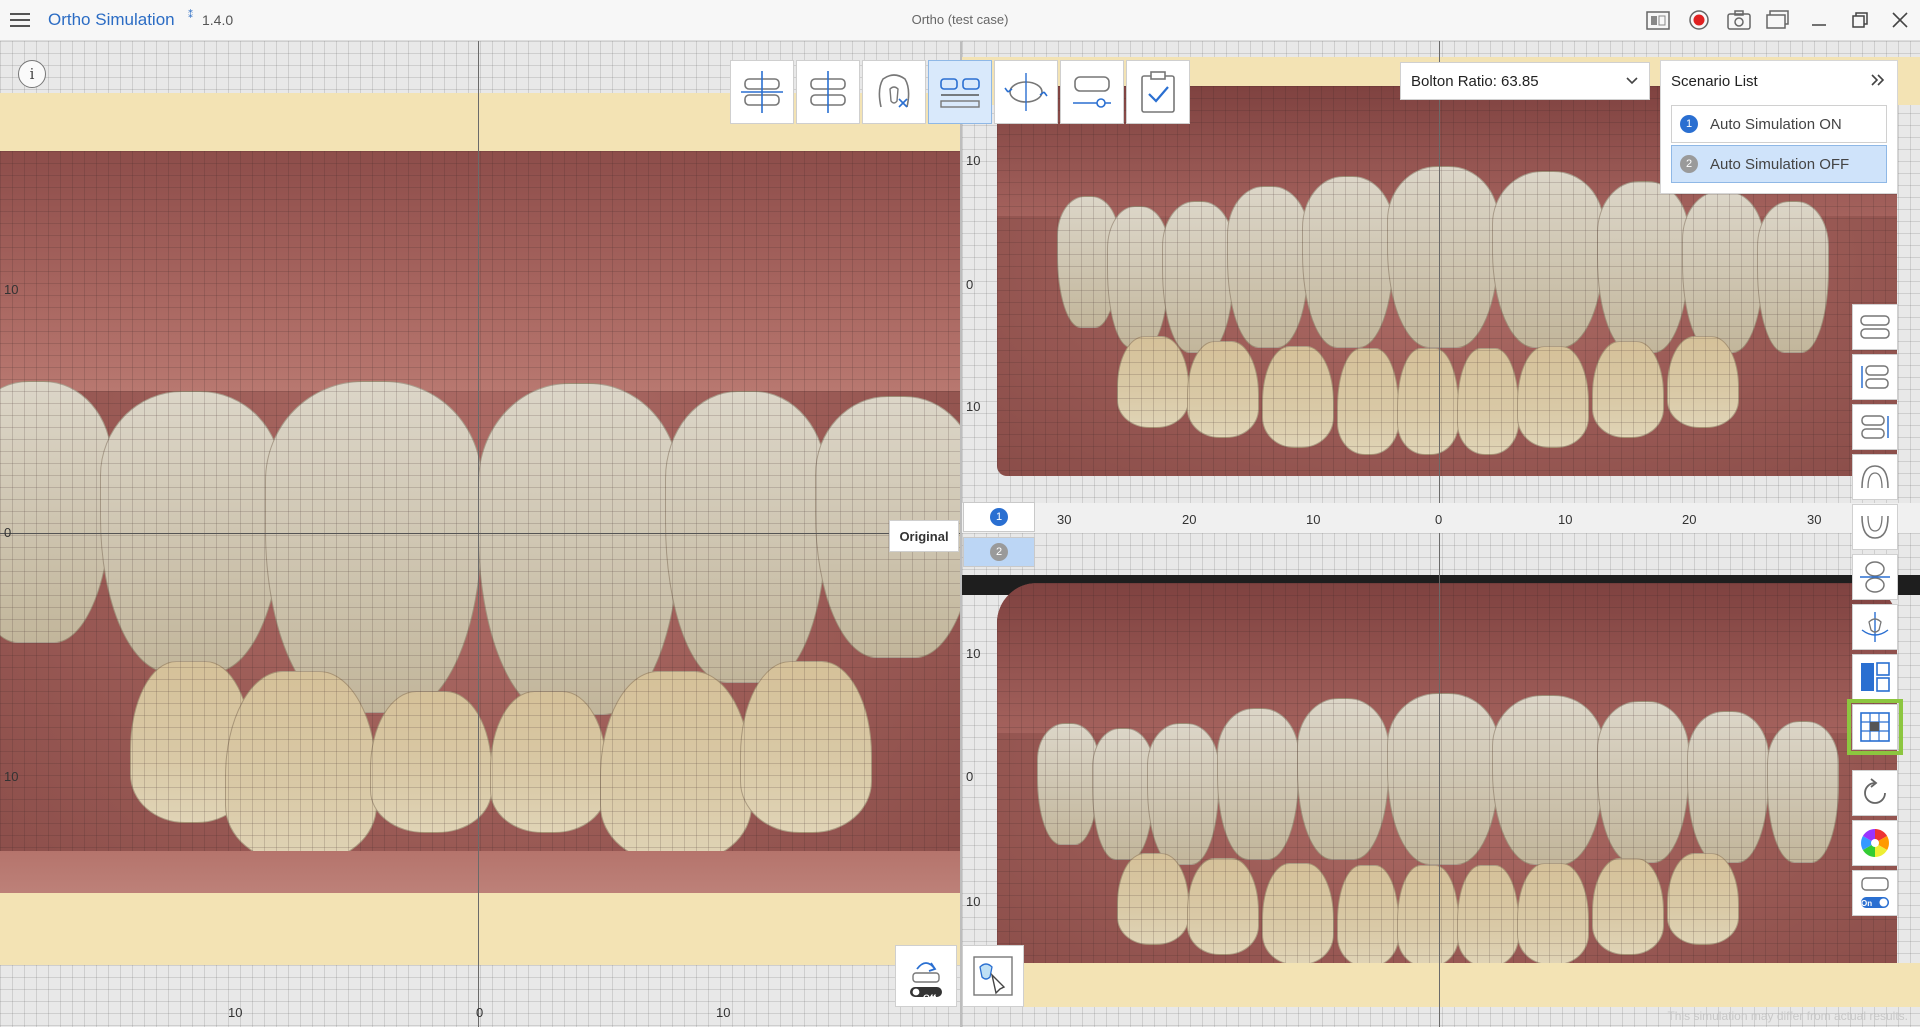  What do you see at coordinates (1778, 20) in the screenshot?
I see `screenshot-gallery-icon` at bounding box center [1778, 20].